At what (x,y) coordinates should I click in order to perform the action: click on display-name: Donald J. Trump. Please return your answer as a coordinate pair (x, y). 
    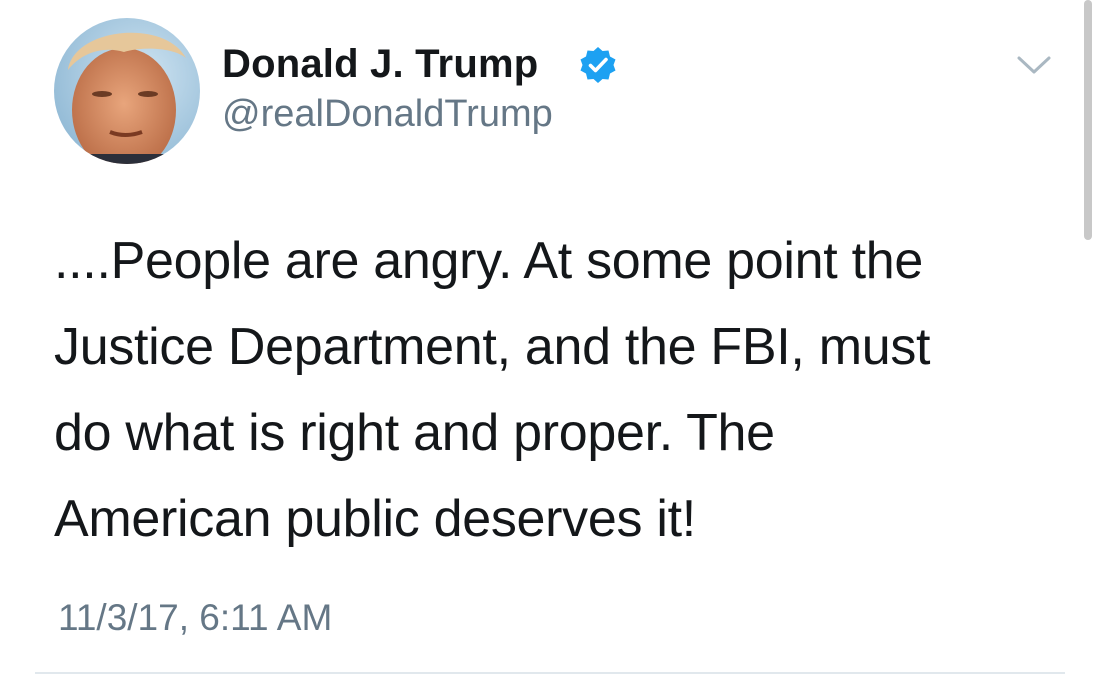
    Looking at the image, I should click on (380, 64).